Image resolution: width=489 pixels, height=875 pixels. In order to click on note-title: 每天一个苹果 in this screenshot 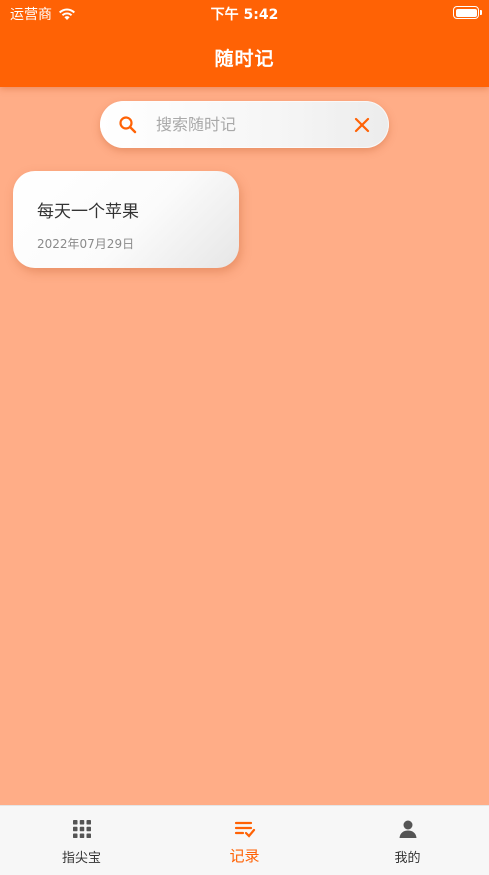, I will do `click(88, 212)`.